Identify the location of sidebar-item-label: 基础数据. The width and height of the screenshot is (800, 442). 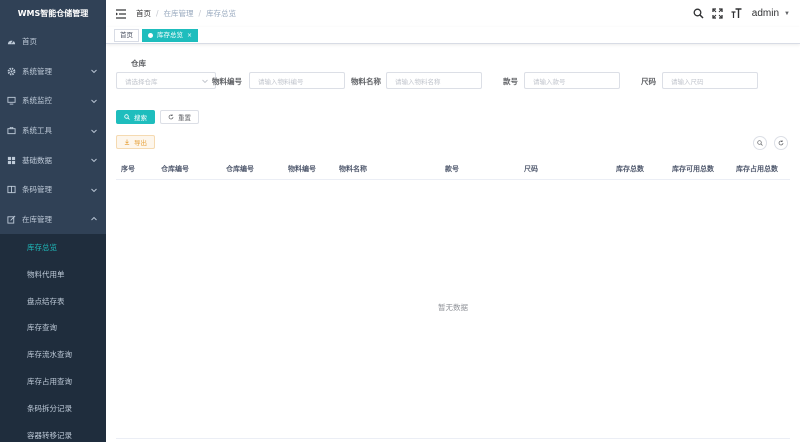
(37, 160).